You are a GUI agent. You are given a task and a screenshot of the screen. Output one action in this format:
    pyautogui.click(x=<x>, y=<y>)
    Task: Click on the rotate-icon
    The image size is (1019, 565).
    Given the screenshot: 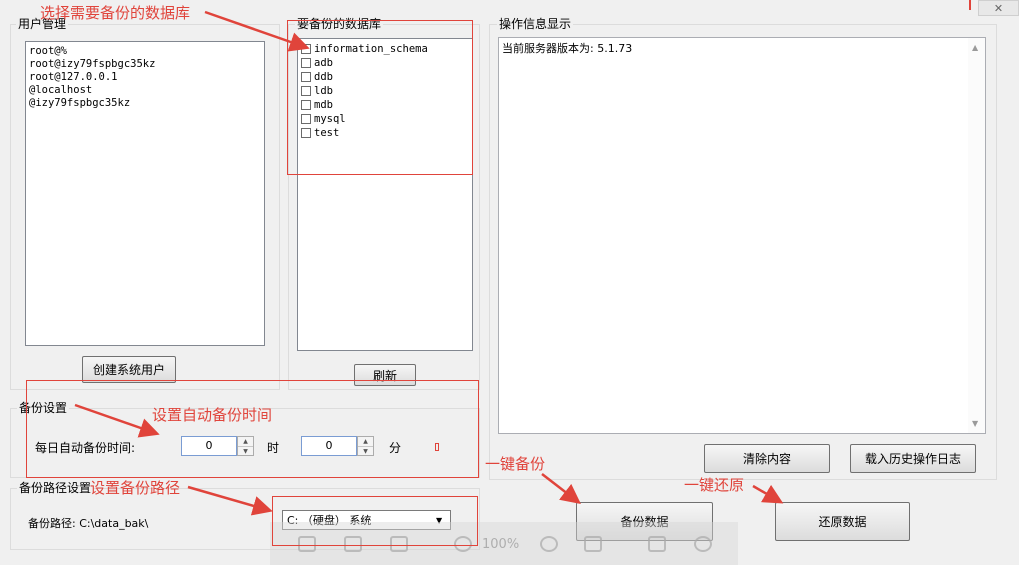 What is the action you would take?
    pyautogui.click(x=703, y=544)
    